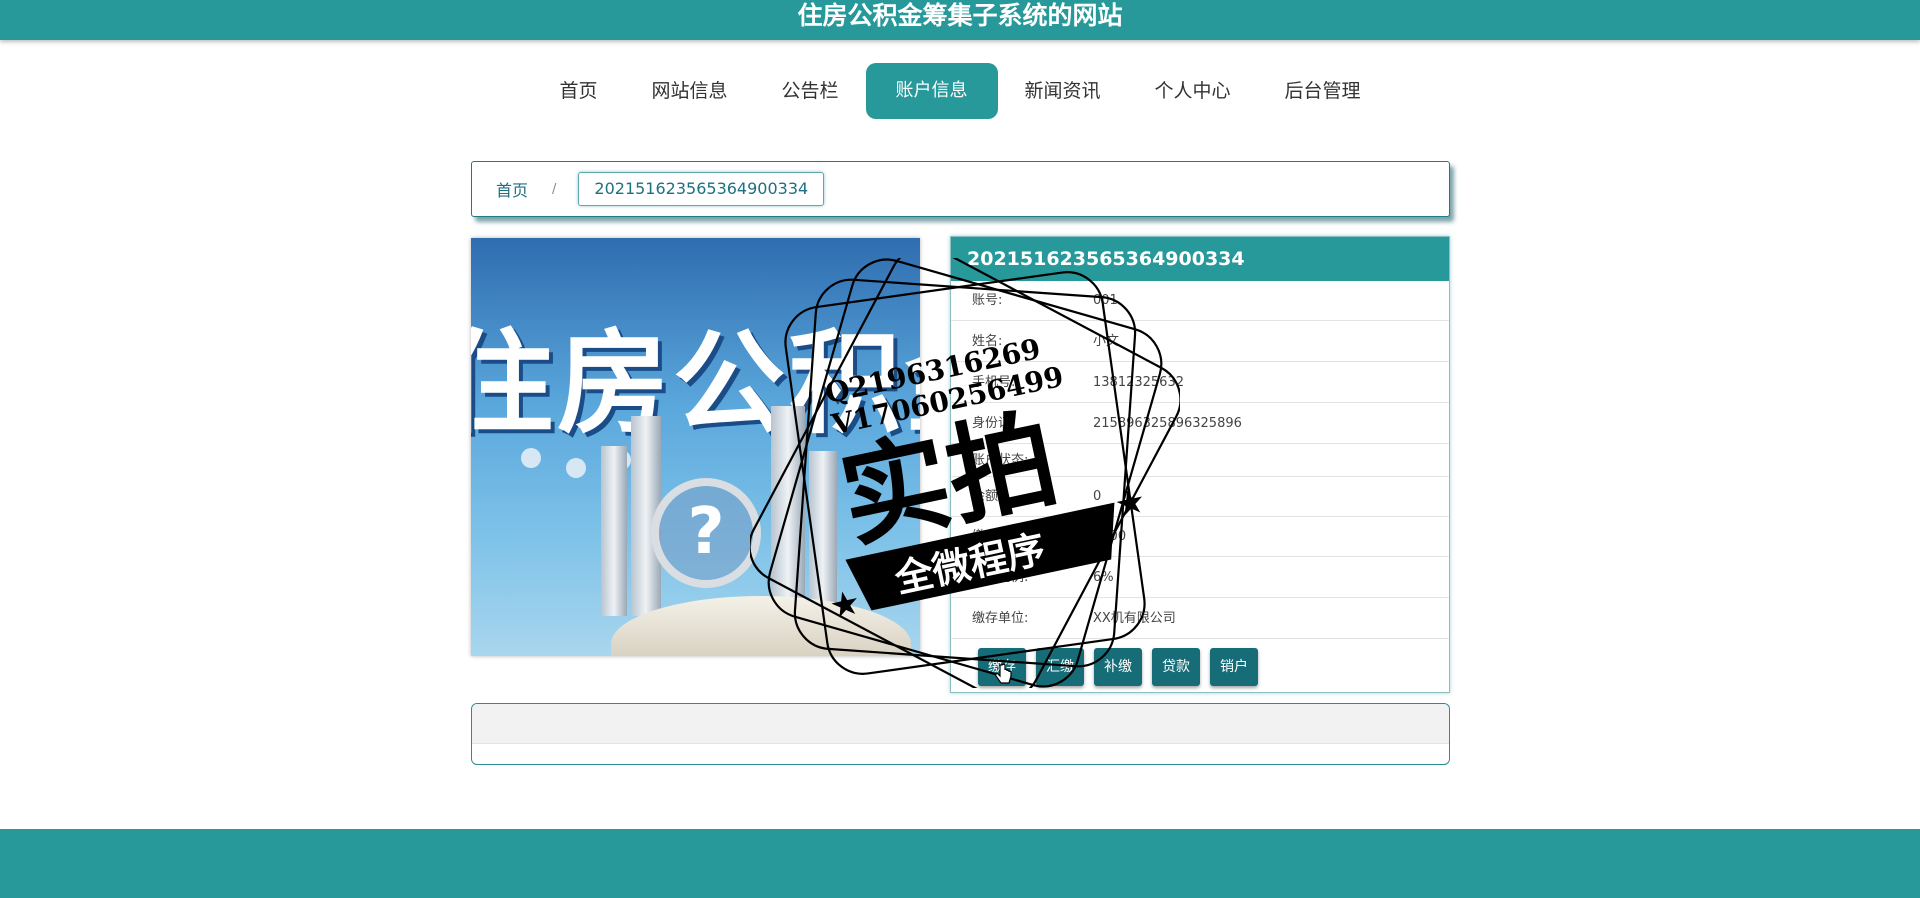 The width and height of the screenshot is (1920, 898). Describe the element at coordinates (1167, 423) in the screenshot. I see `detail-value: 215896325896325896` at that location.